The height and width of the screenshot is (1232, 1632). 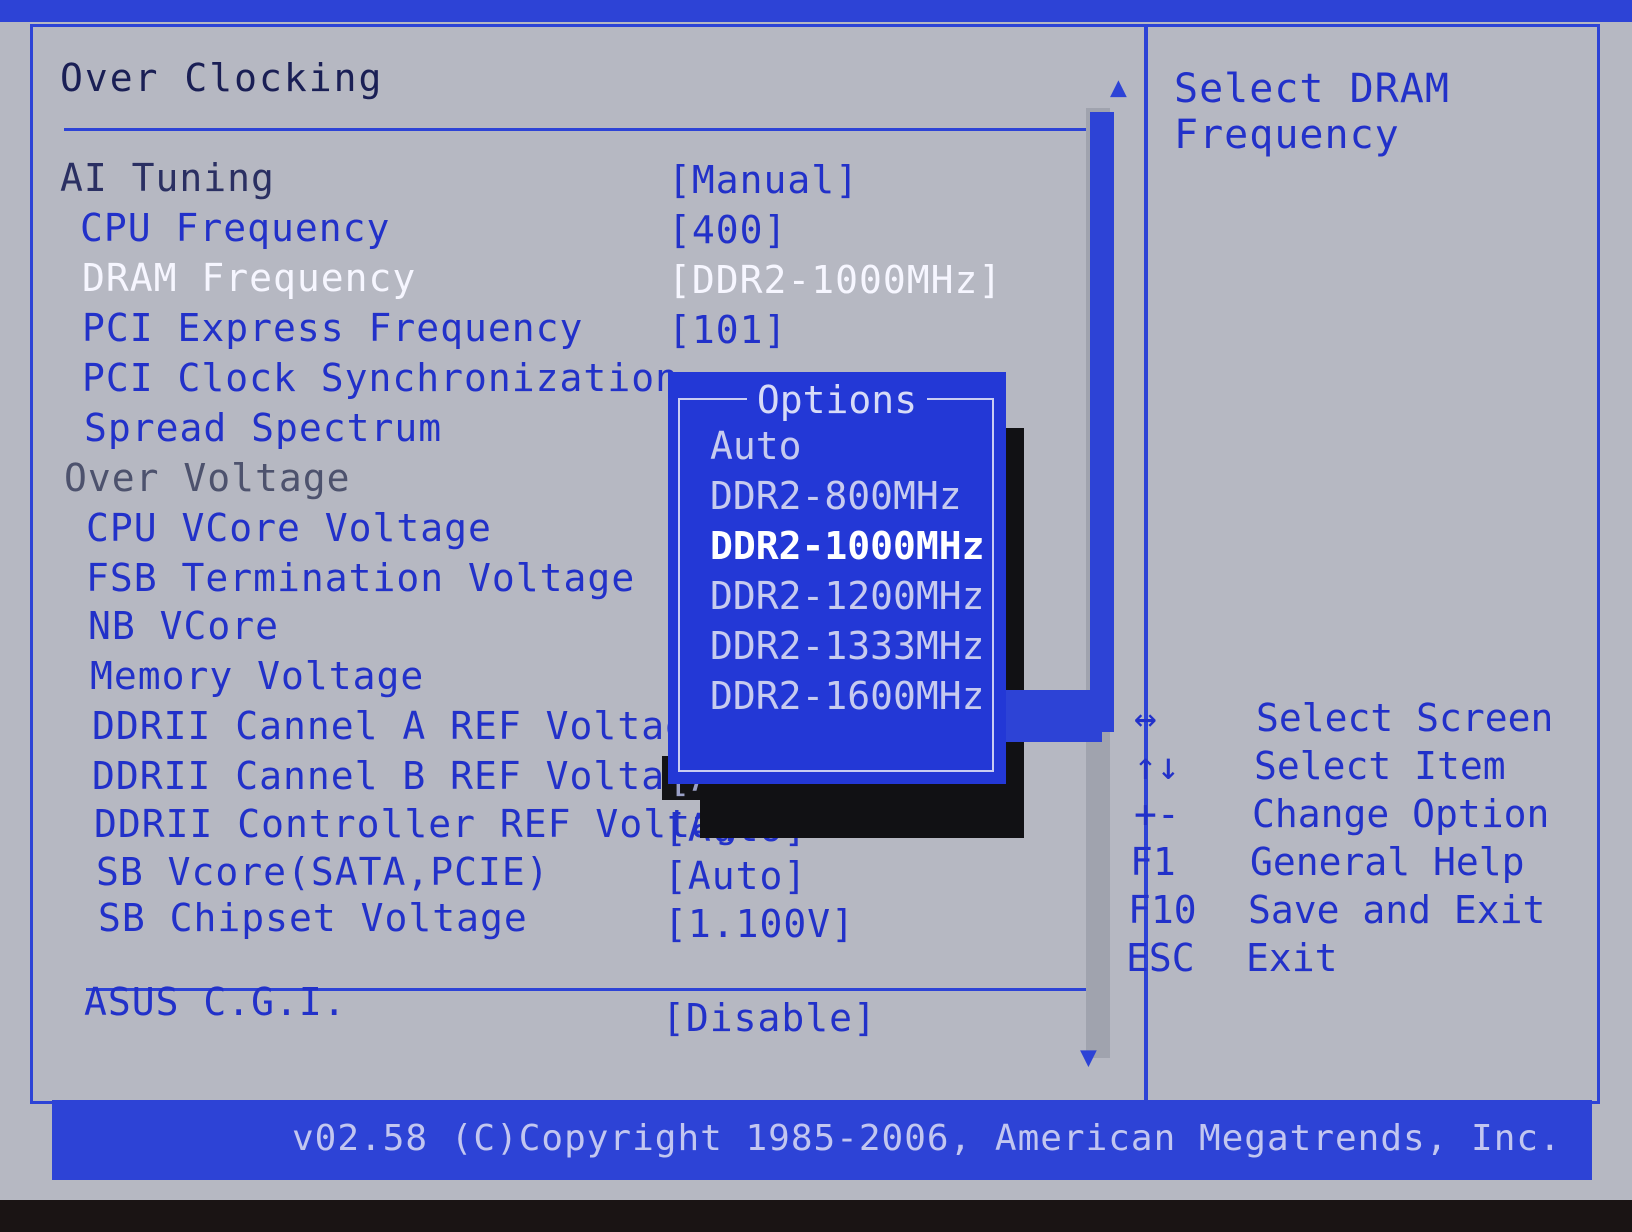 I want to click on option-ddr2-1600: DDR2-1600MHz, so click(x=847, y=696).